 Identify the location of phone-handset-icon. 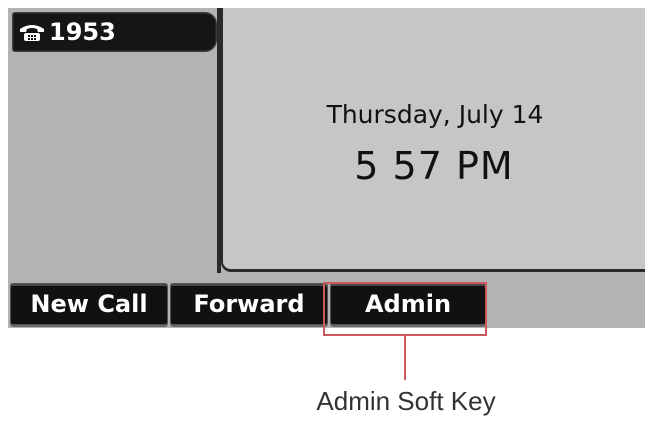
(32, 32).